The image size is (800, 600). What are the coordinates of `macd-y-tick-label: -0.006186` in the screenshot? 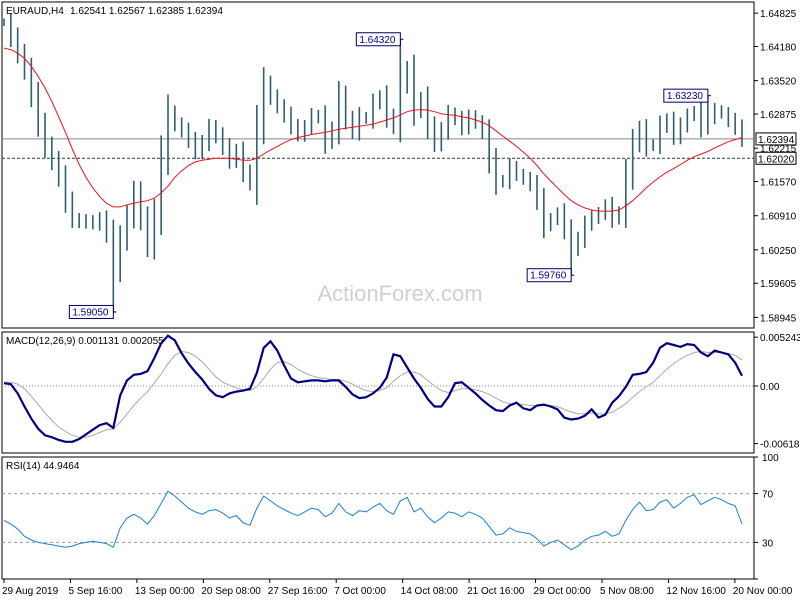 It's located at (780, 445).